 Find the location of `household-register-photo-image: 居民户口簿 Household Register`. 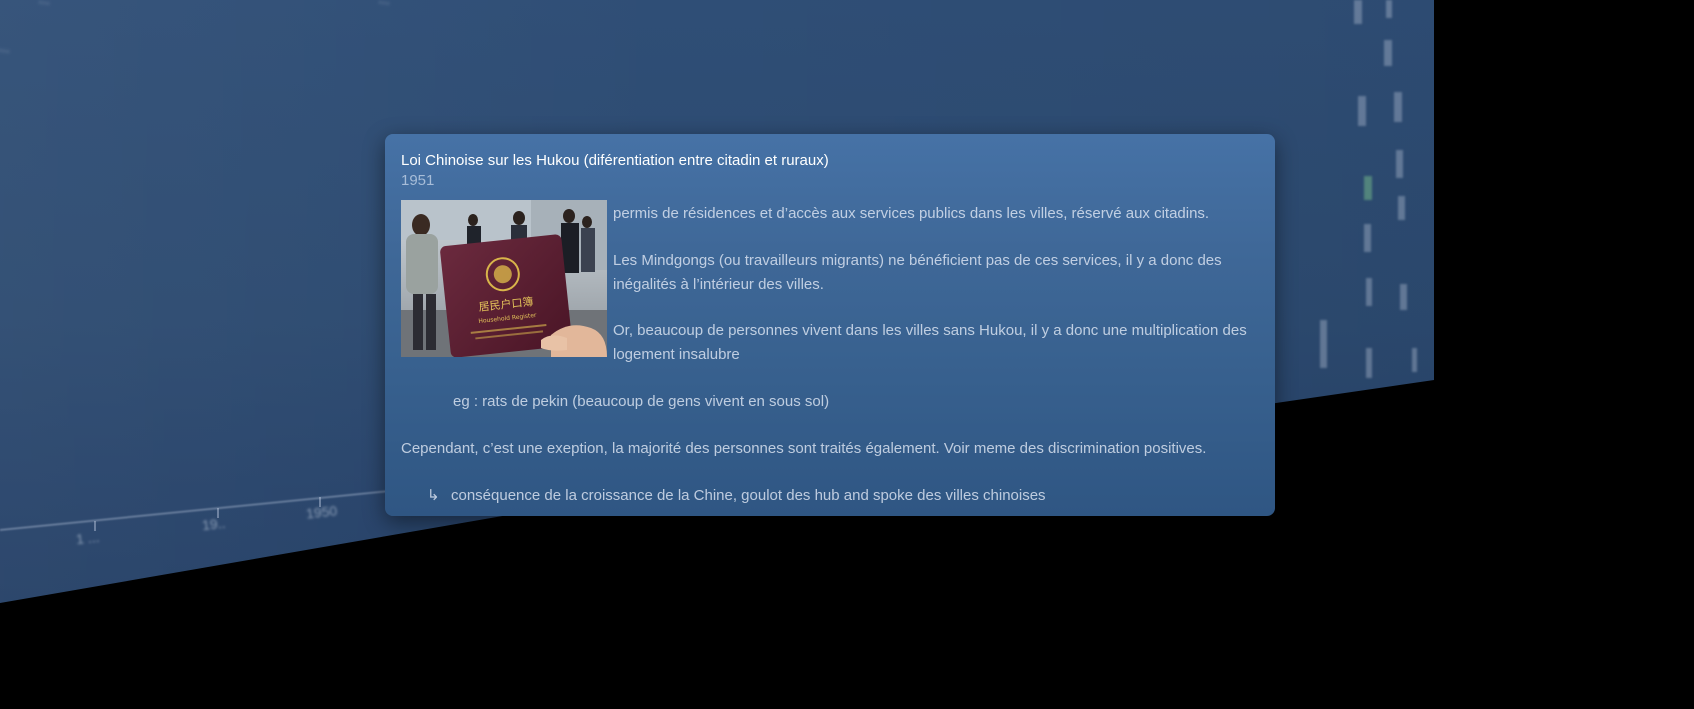

household-register-photo-image: 居民户口簿 Household Register is located at coordinates (504, 278).